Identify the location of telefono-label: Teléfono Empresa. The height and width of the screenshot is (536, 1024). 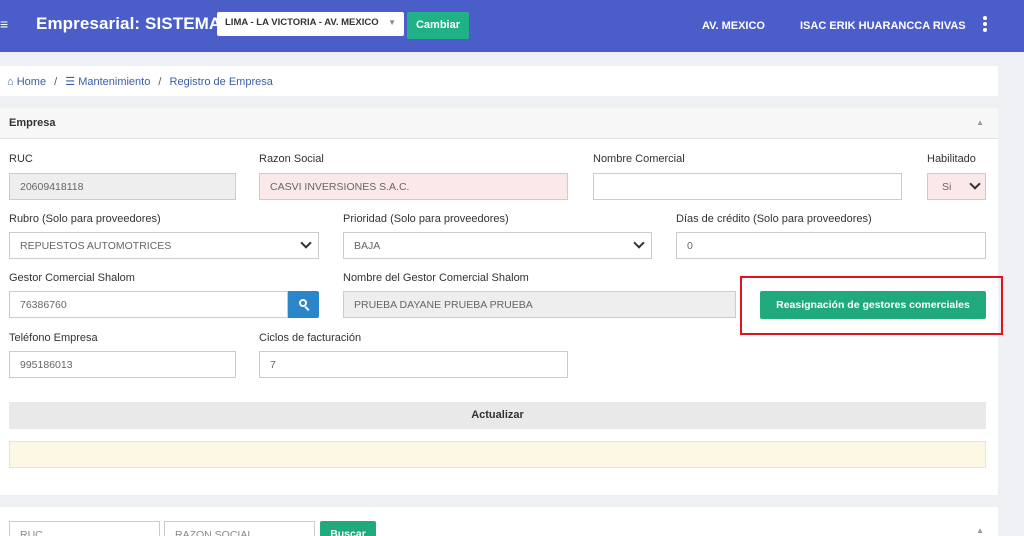
(53, 338).